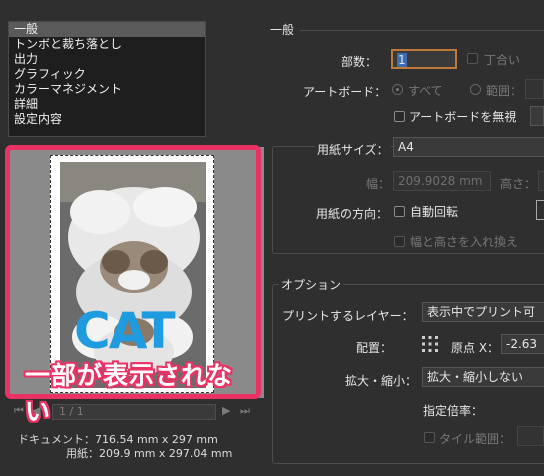 The image size is (544, 476). What do you see at coordinates (422, 30) in the screenshot?
I see `section-divider` at bounding box center [422, 30].